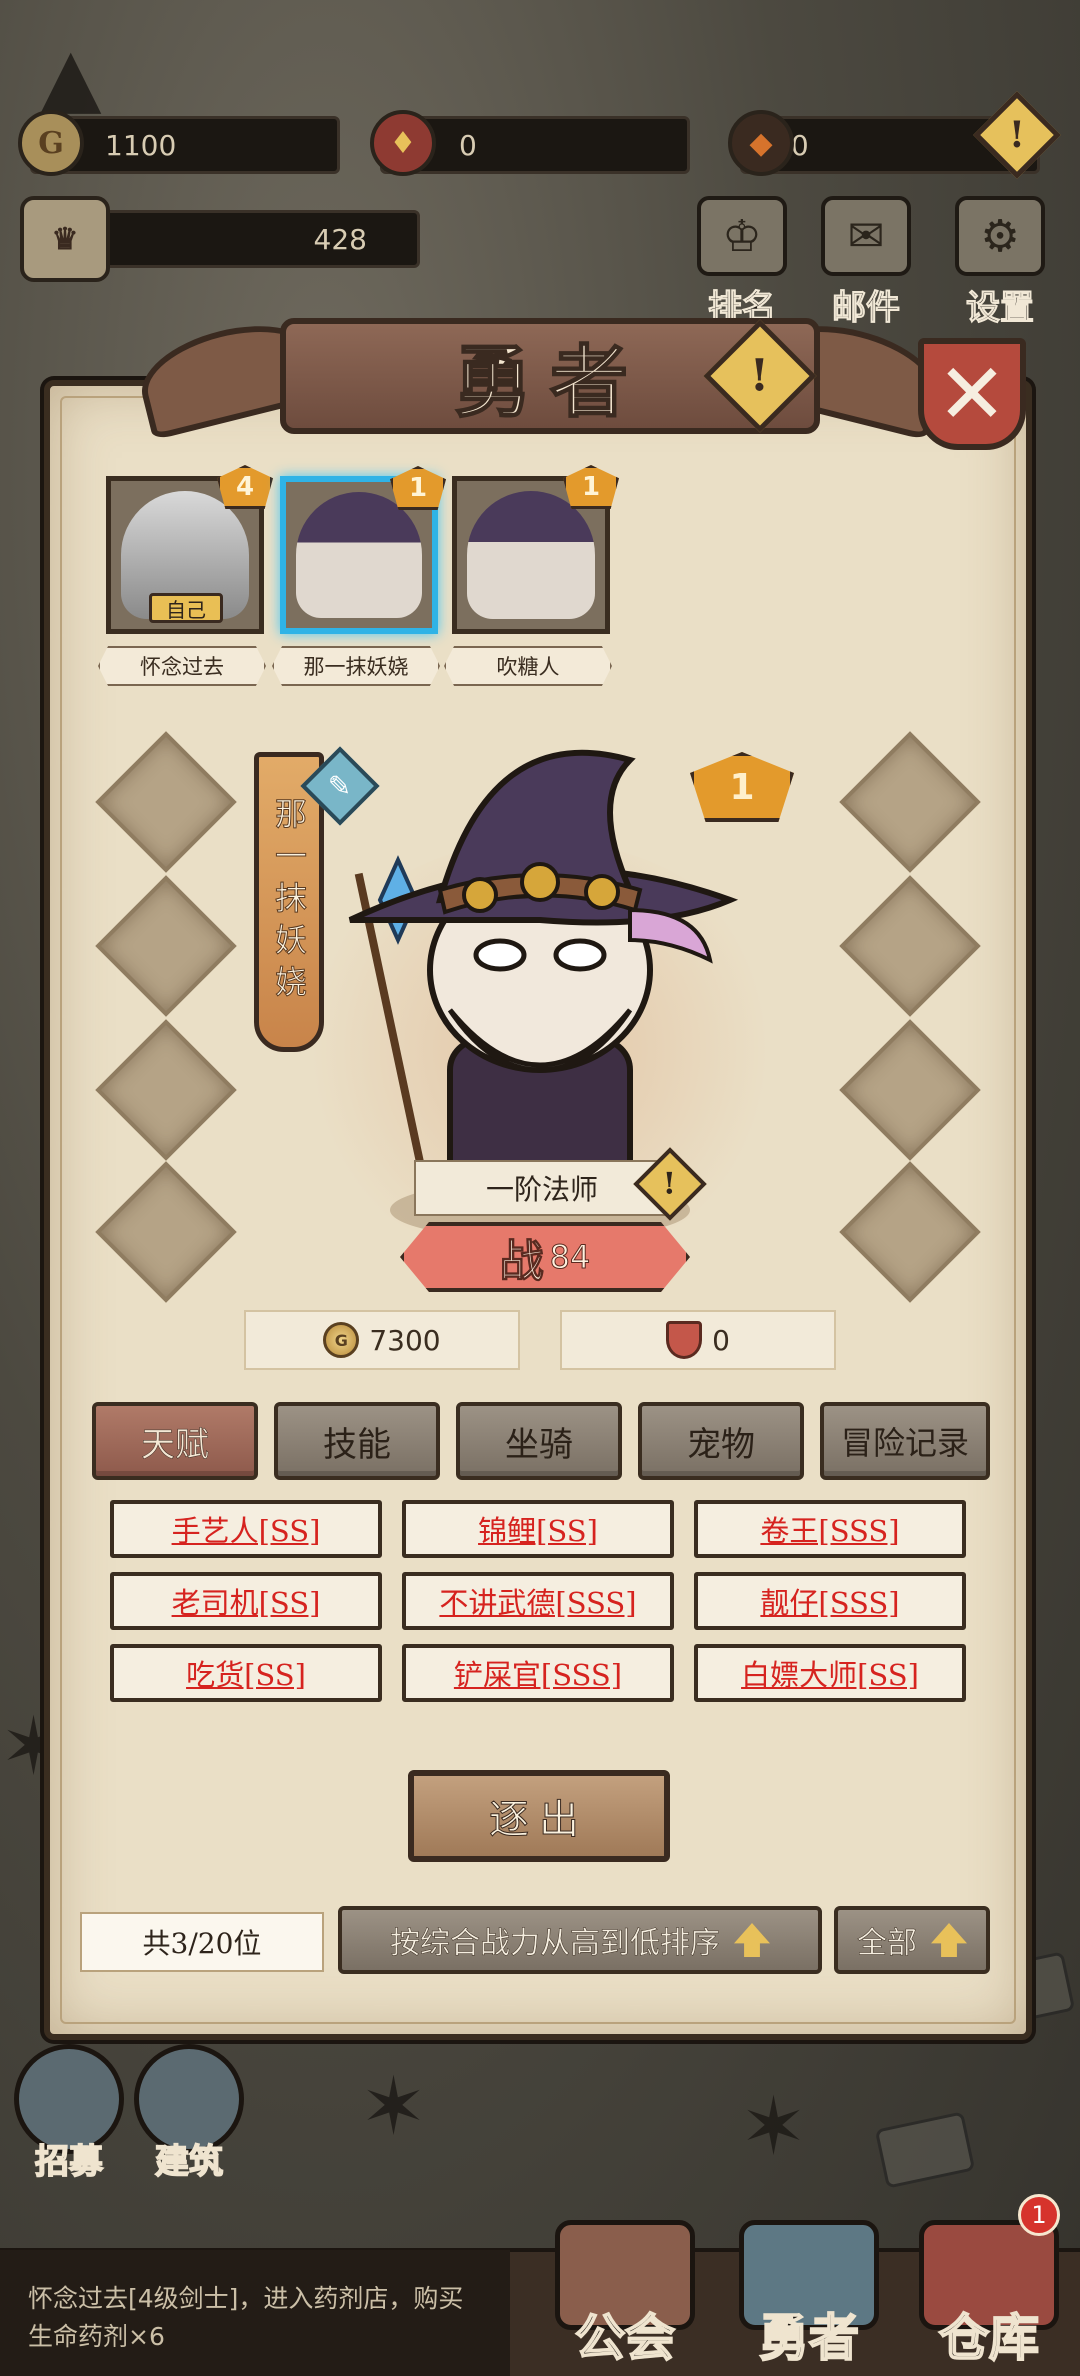 The height and width of the screenshot is (2376, 1080). I want to click on talent-link: 白嫖大师[SS], so click(830, 1673).